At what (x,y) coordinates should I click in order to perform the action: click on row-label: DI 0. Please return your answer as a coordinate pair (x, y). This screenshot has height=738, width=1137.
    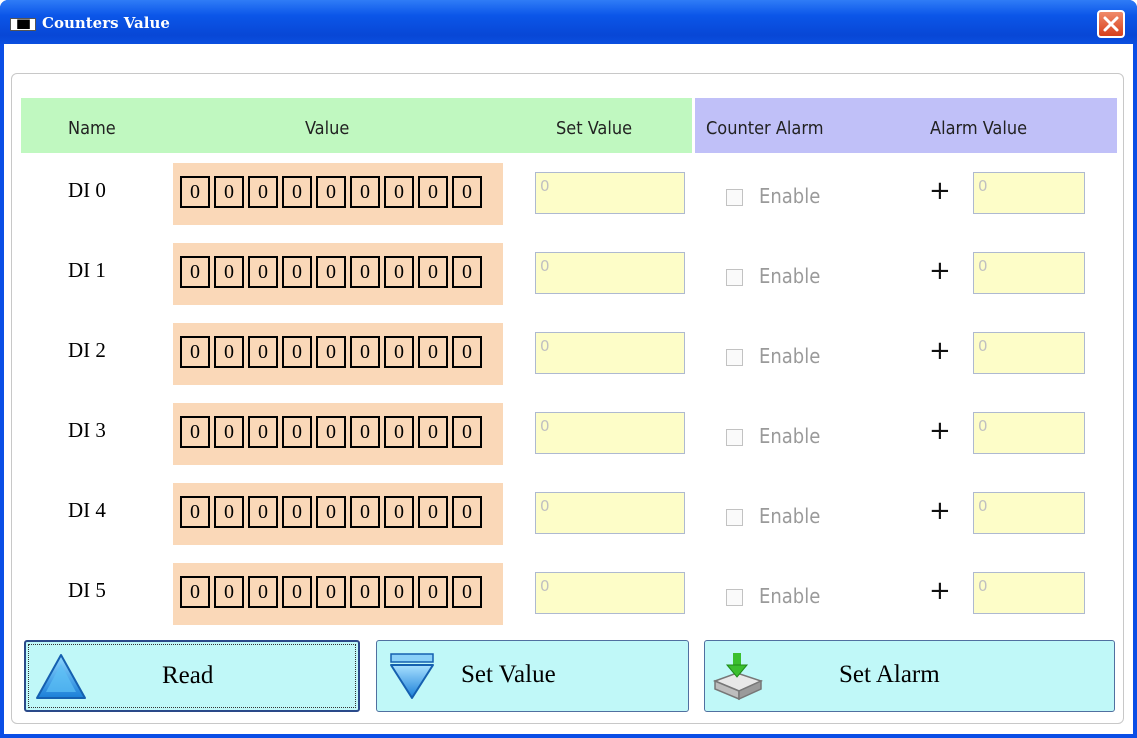
    Looking at the image, I should click on (87, 190).